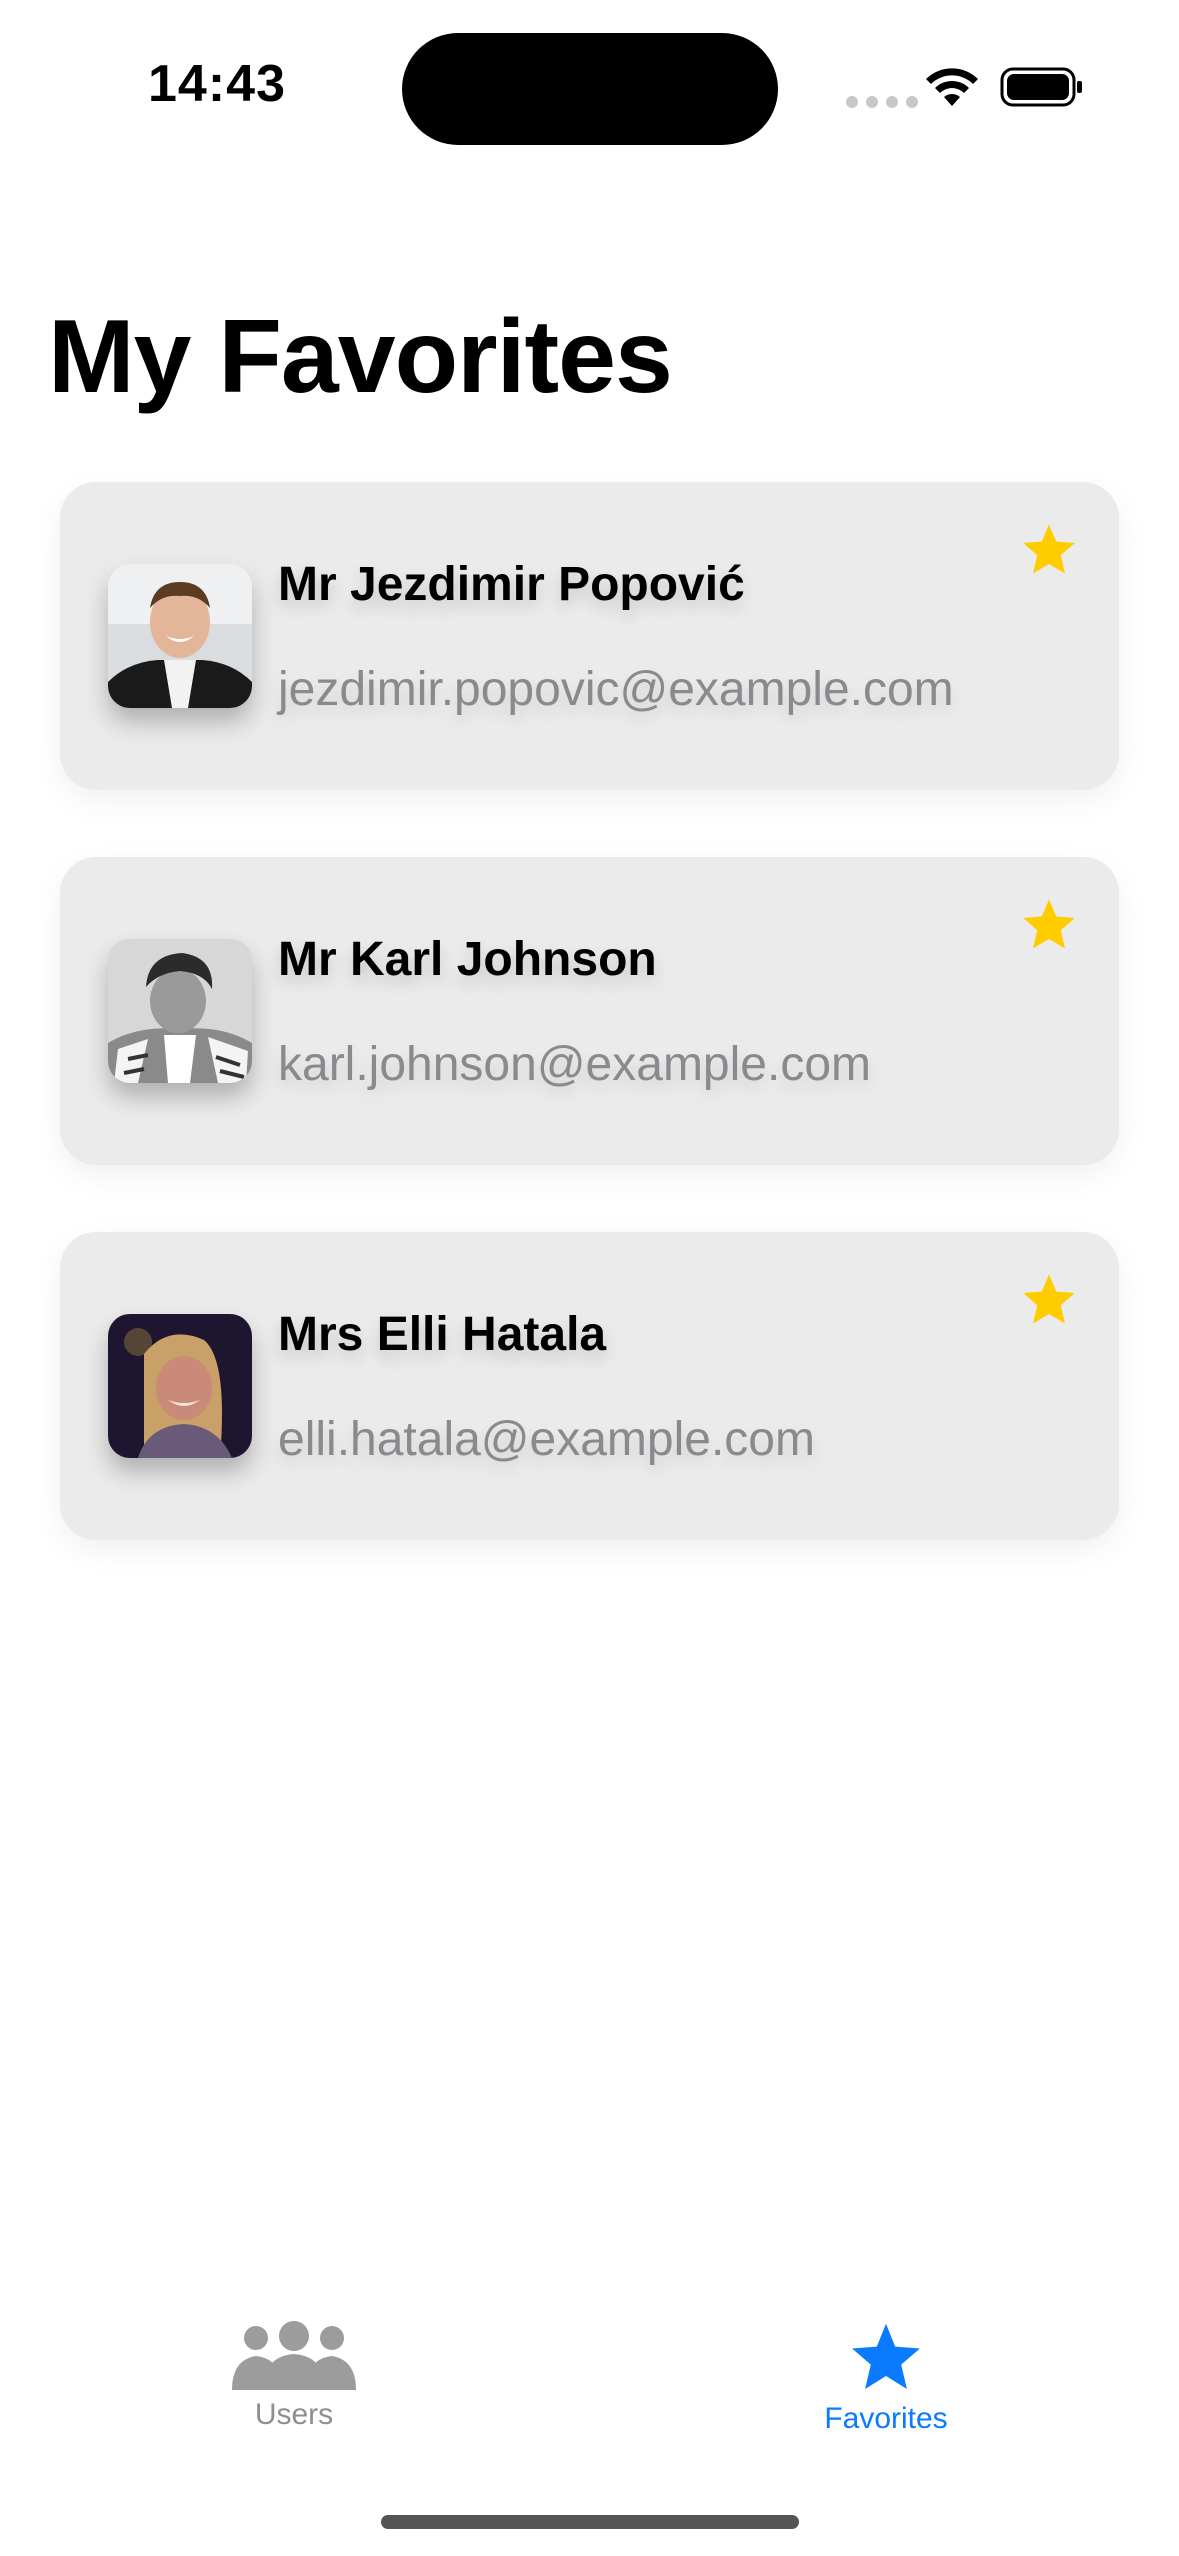  I want to click on user-card: Mr Karl Johnson karl.johnson@example.com, so click(589, 1011).